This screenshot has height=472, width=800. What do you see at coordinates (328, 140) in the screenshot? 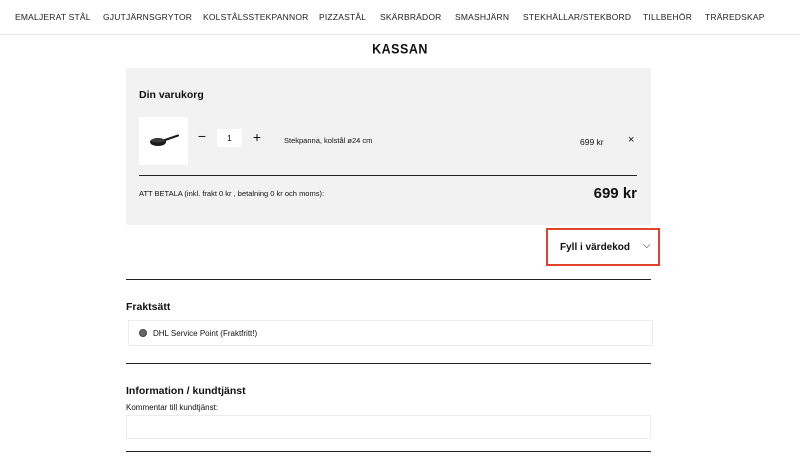
I see `product-name: Stekpanna, kolstål ø24 cm` at bounding box center [328, 140].